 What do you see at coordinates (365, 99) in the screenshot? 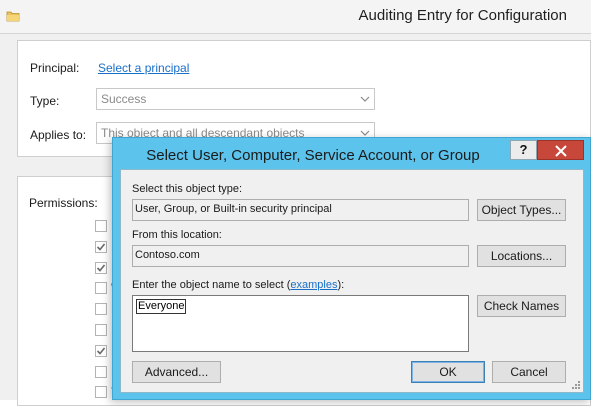
I see `chevron-down-icon` at bounding box center [365, 99].